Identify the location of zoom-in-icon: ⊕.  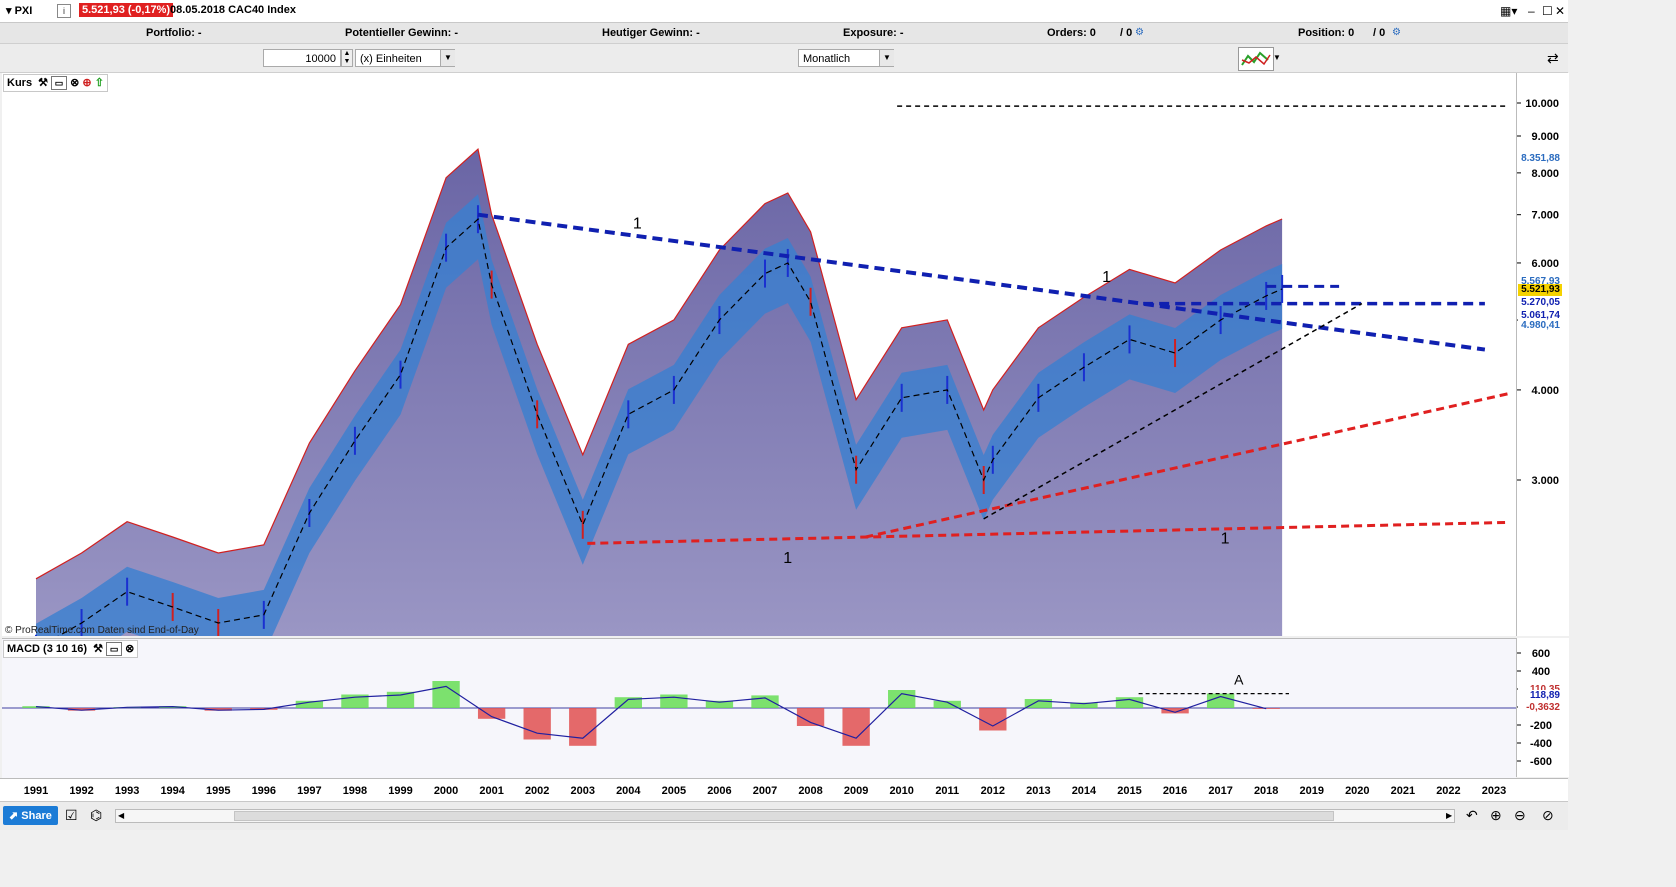
(1496, 815).